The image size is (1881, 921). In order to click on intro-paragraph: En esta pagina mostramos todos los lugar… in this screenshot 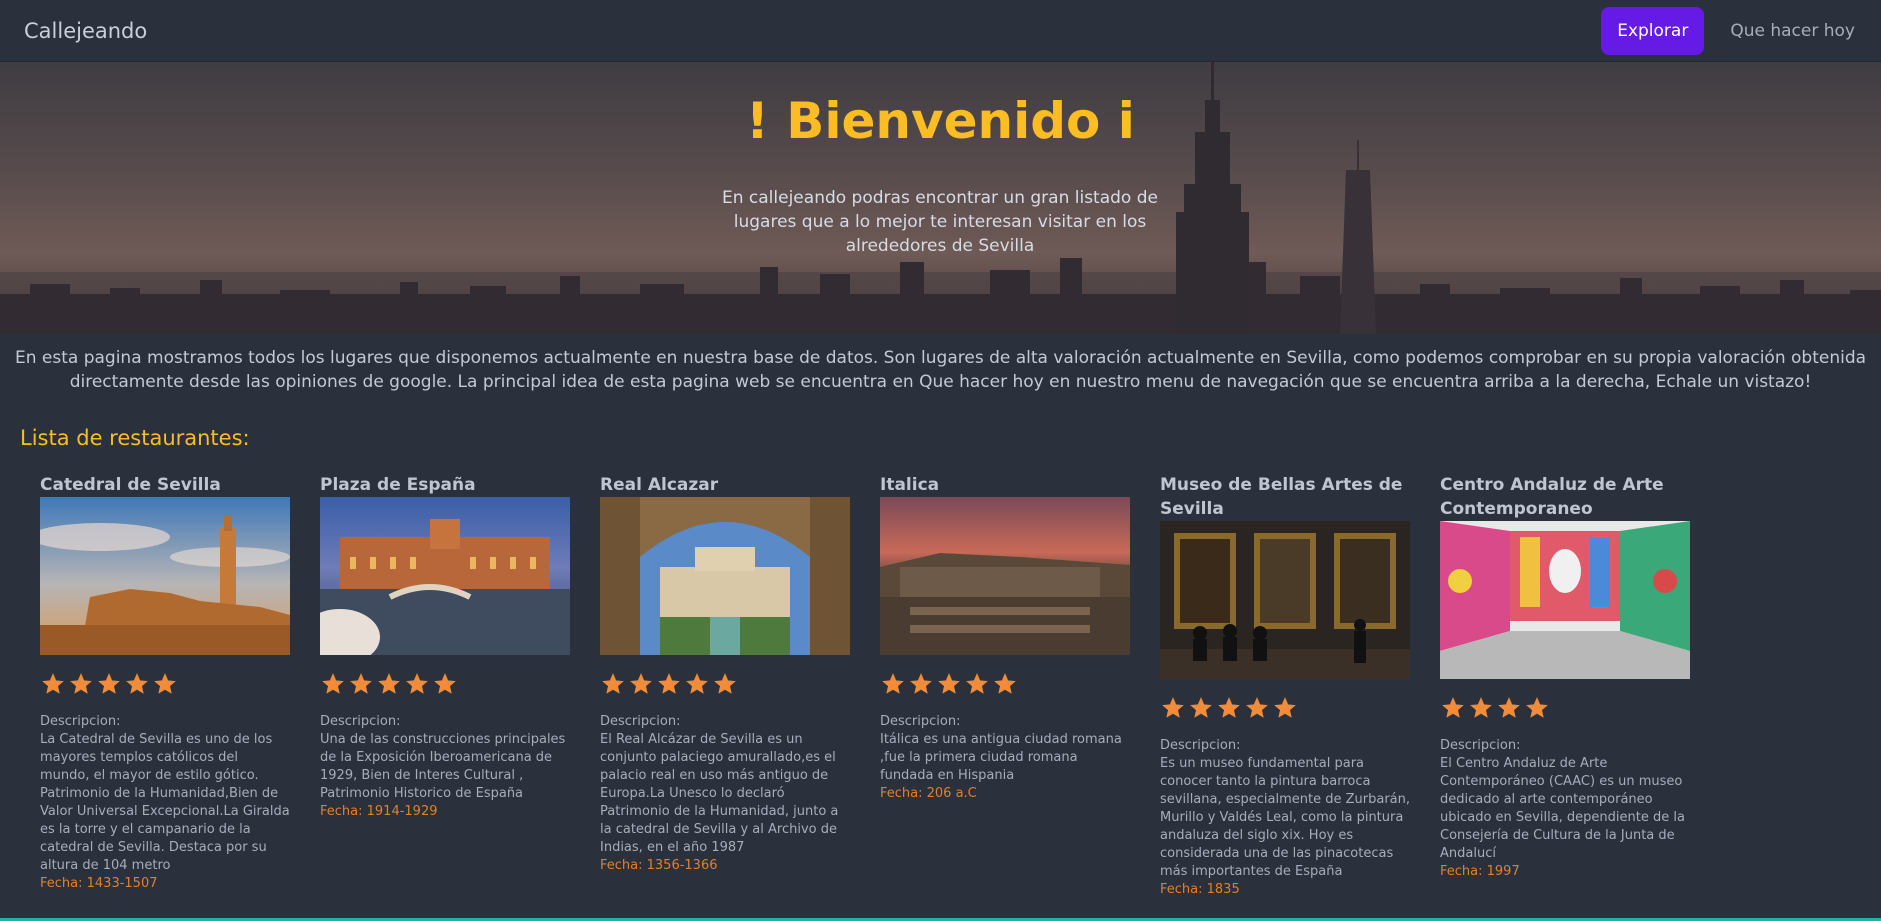, I will do `click(940, 370)`.